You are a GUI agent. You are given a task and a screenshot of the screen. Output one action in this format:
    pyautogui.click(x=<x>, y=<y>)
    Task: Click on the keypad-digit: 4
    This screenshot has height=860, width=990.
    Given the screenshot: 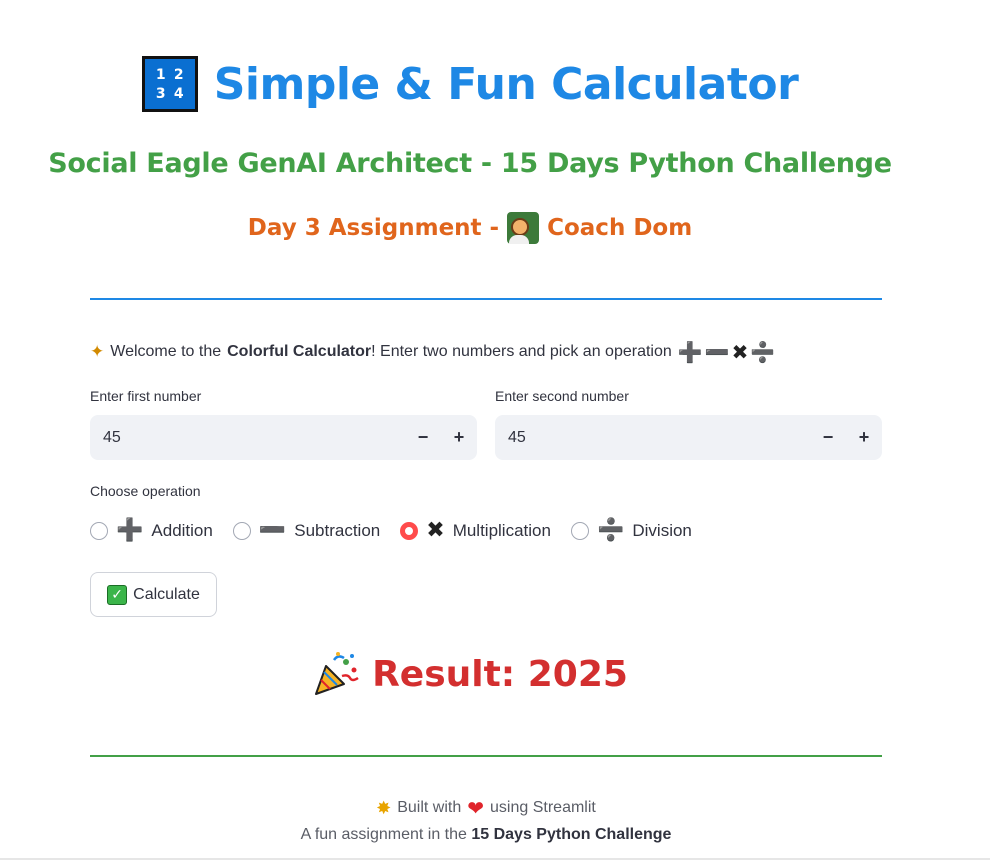 What is the action you would take?
    pyautogui.click(x=178, y=93)
    